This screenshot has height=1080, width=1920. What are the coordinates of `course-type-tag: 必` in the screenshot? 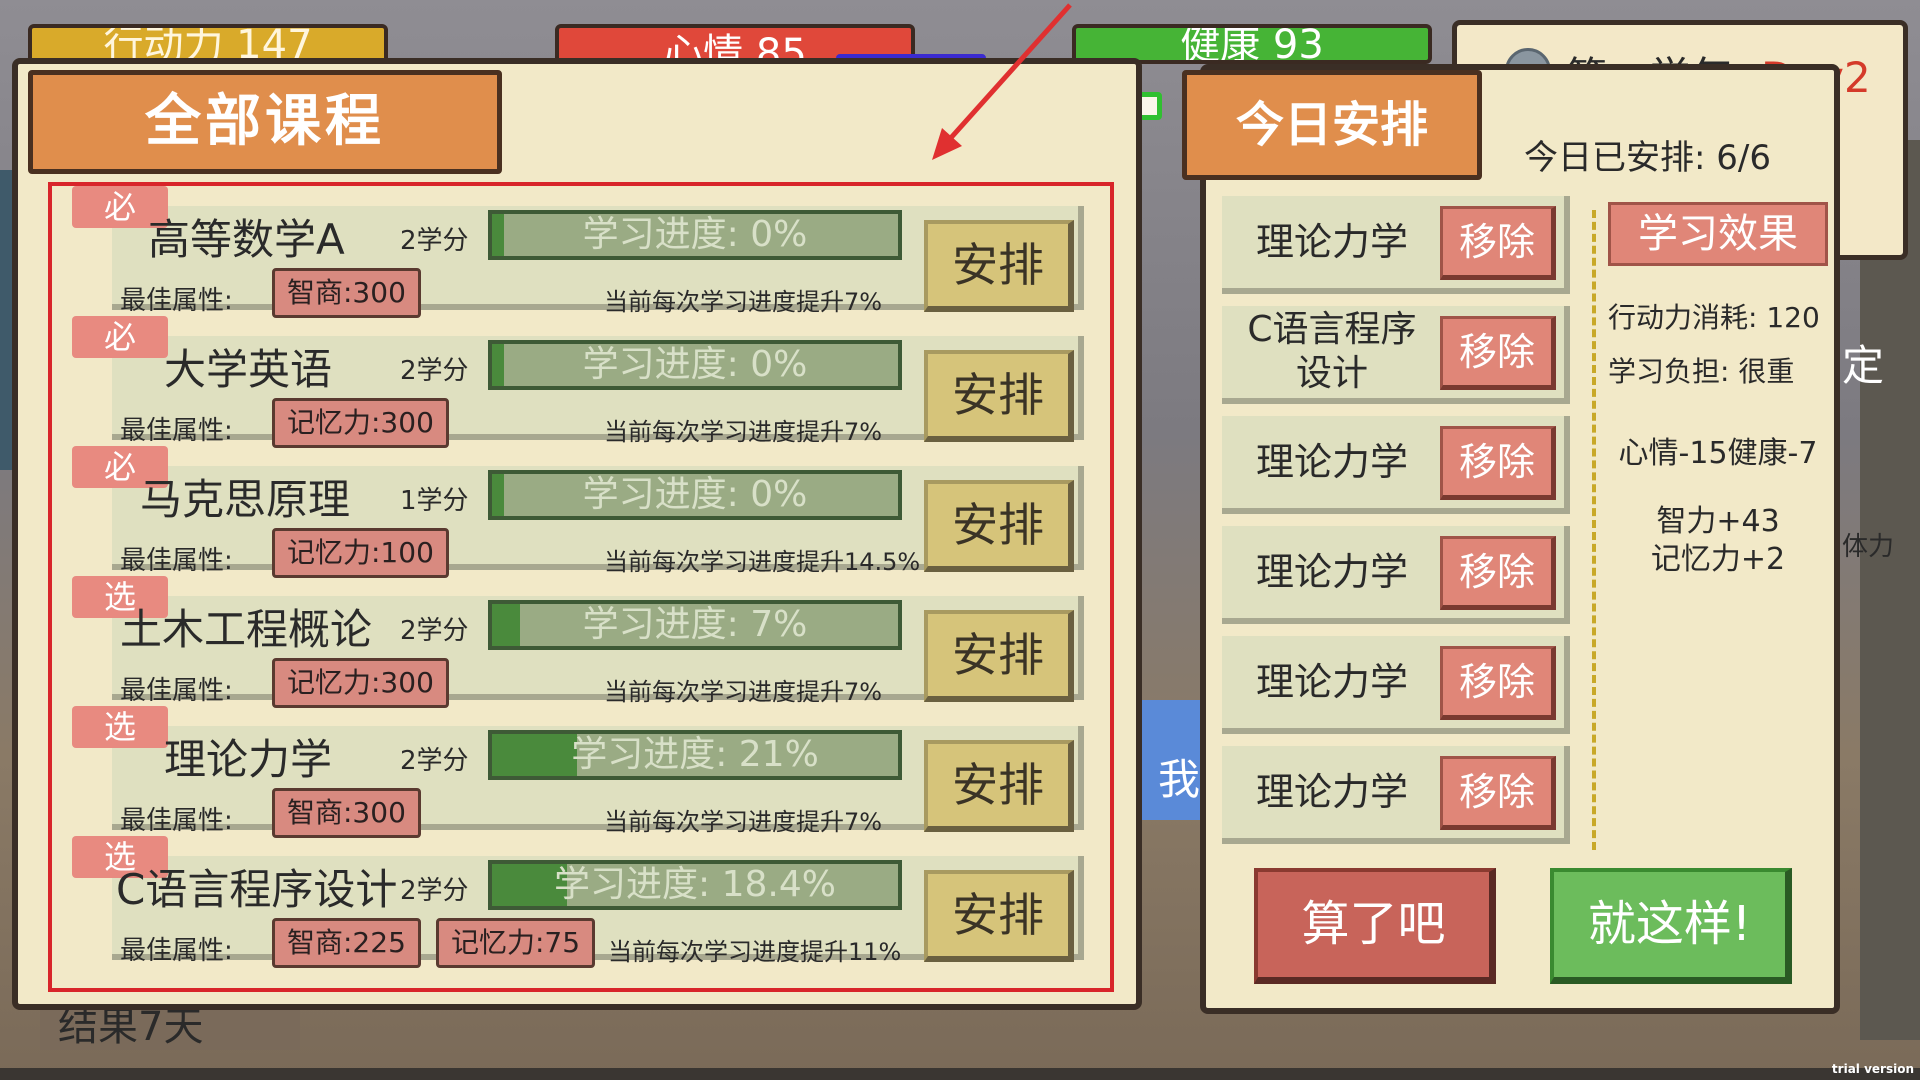 It's located at (120, 337).